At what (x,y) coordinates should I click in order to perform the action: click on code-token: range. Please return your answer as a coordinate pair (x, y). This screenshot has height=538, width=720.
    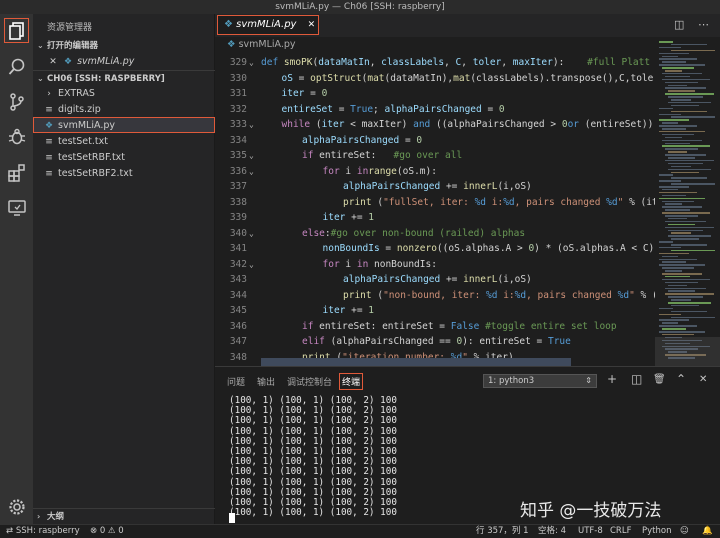
    Looking at the image, I should click on (382, 171).